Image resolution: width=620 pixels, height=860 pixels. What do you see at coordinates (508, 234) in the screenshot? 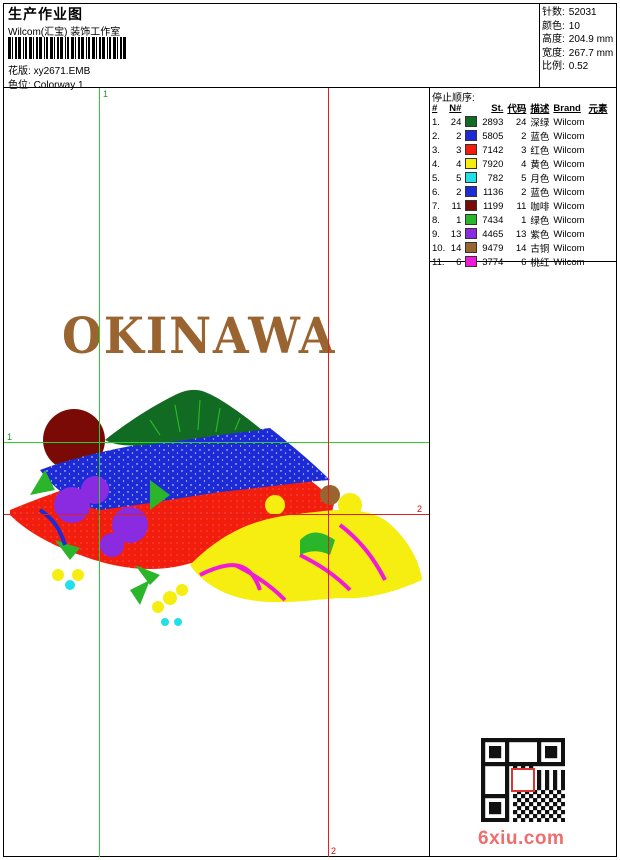
I see `table-row: 9. 13 4465 13 紫色 Wilcom` at bounding box center [508, 234].